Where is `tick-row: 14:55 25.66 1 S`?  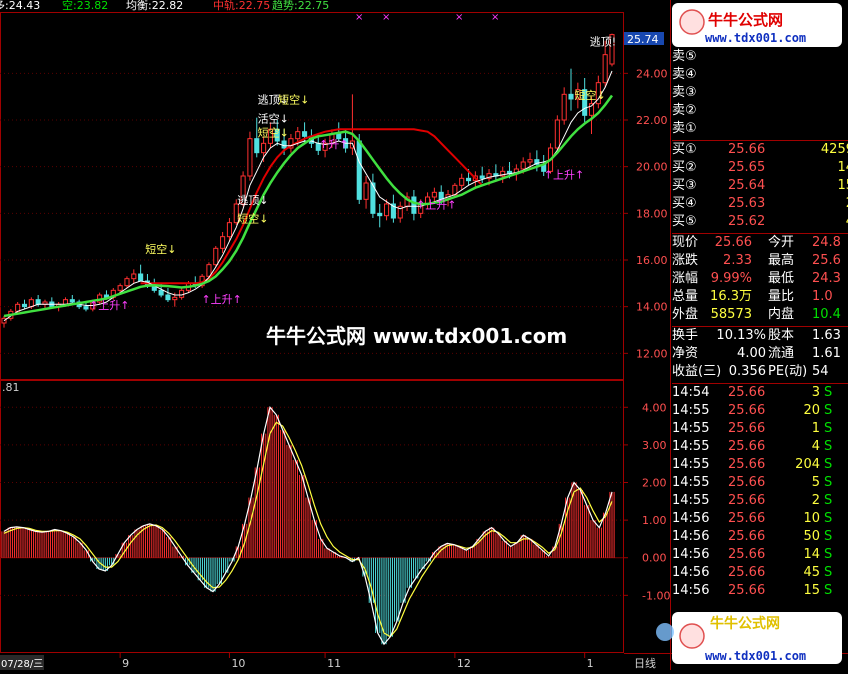 tick-row: 14:55 25.66 1 S is located at coordinates (760, 429).